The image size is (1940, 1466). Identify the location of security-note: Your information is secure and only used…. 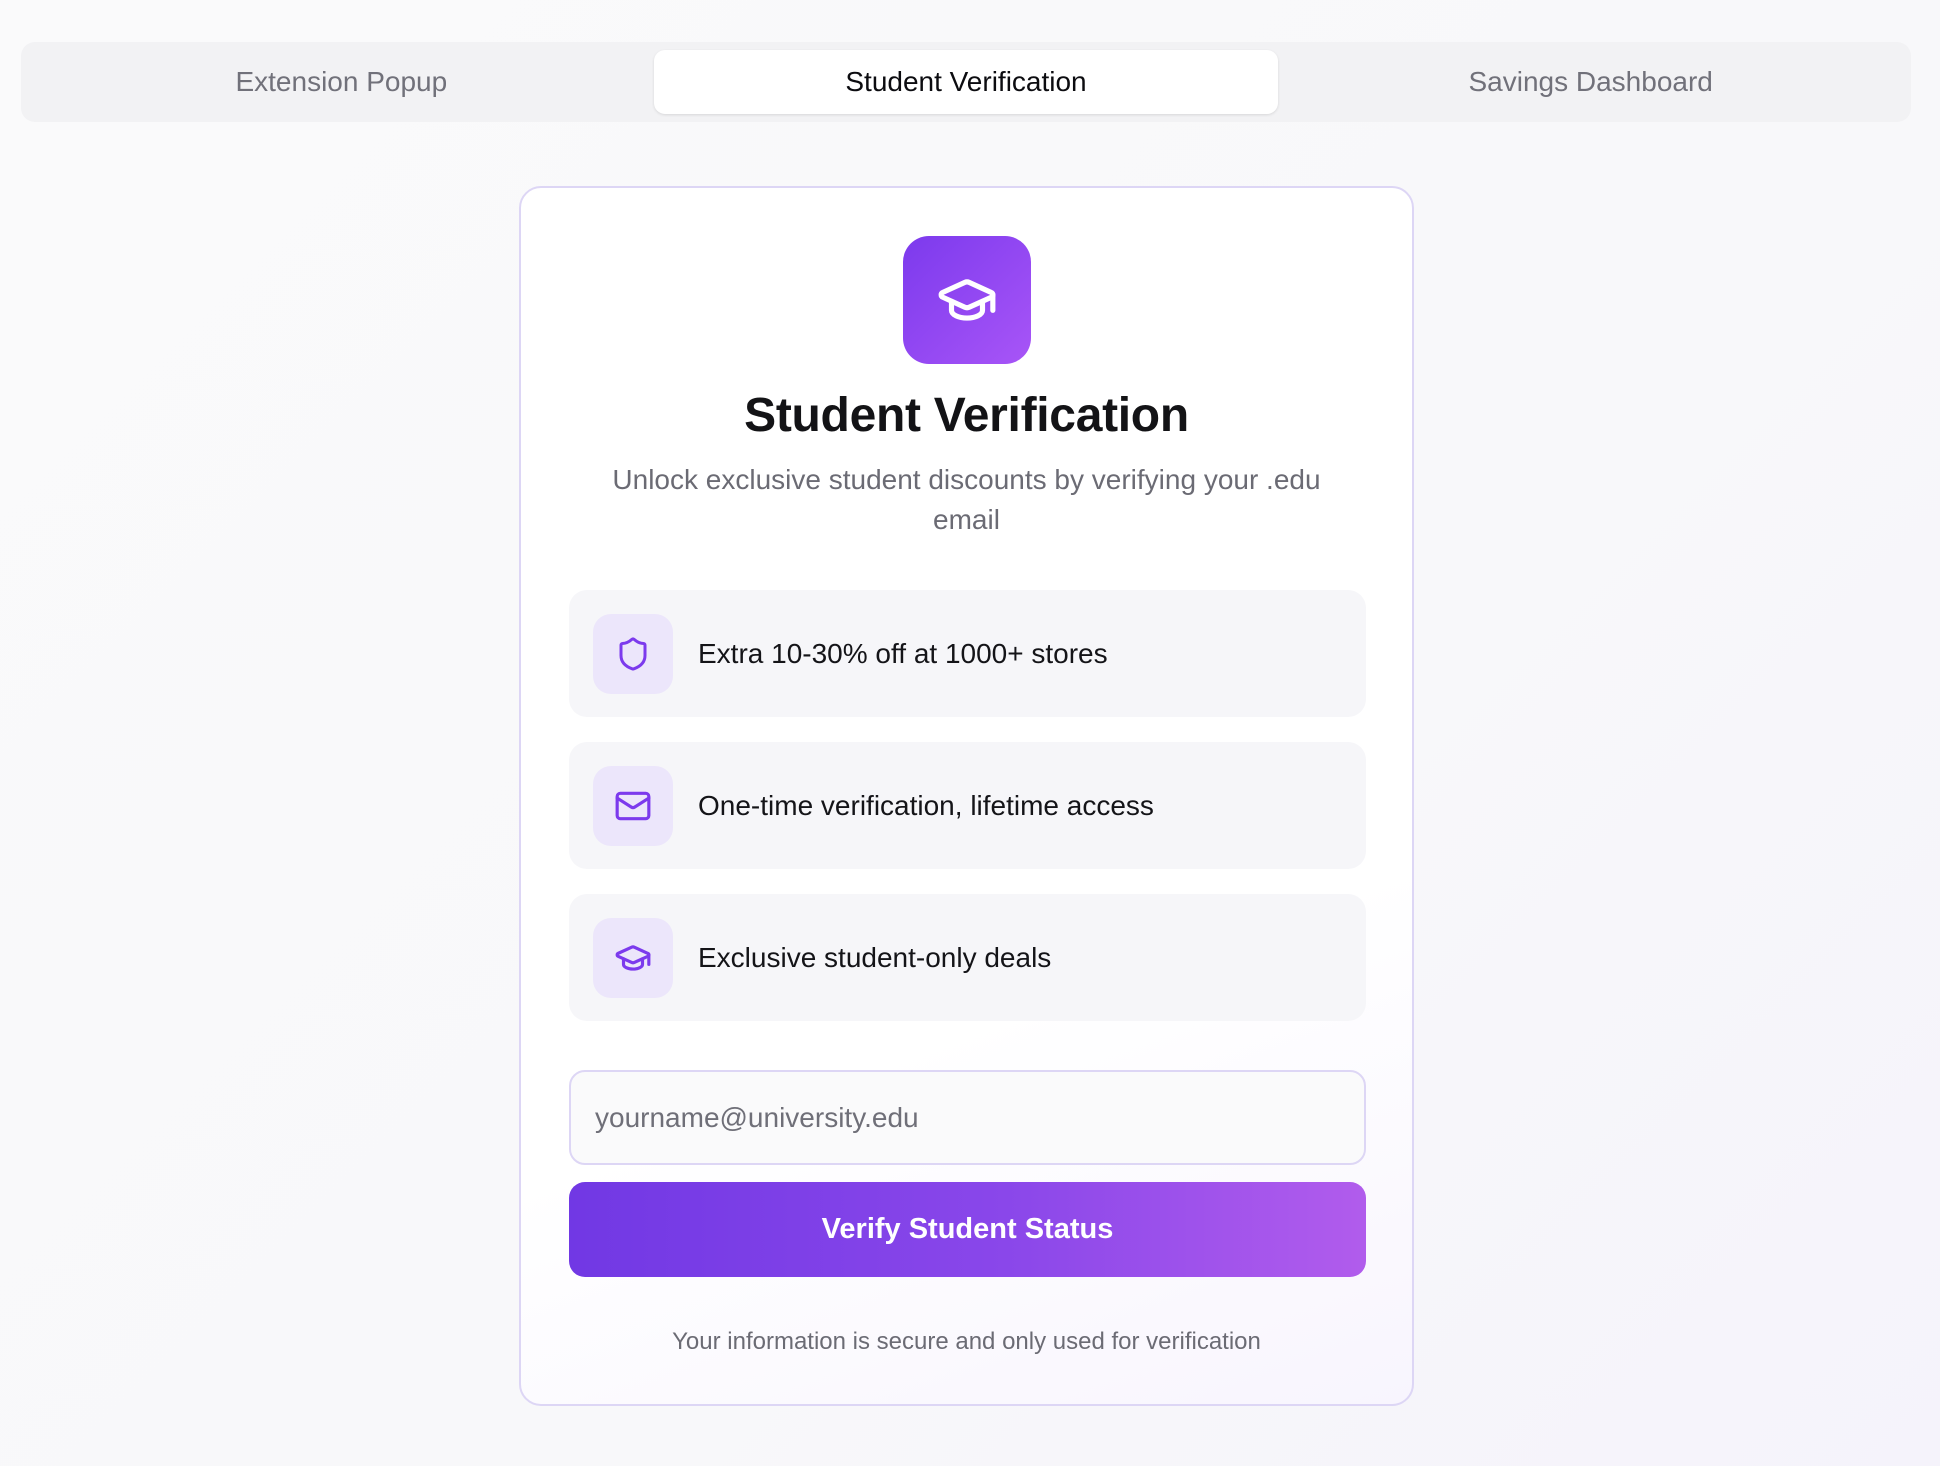
(966, 1341).